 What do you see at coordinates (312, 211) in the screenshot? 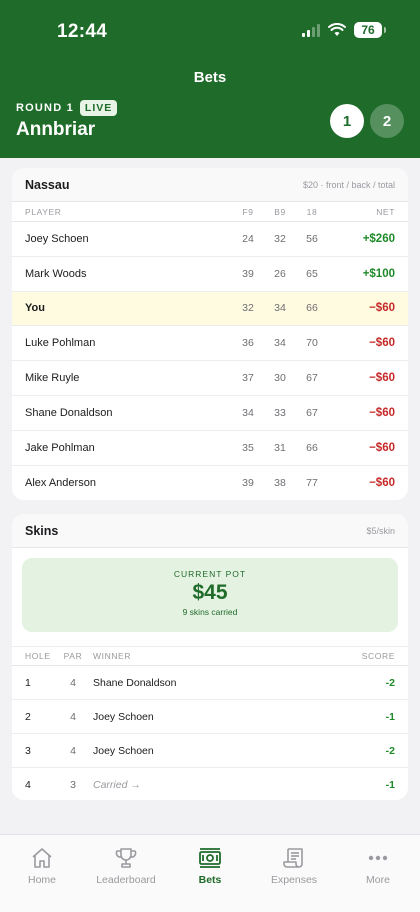
I see `col-18: 18` at bounding box center [312, 211].